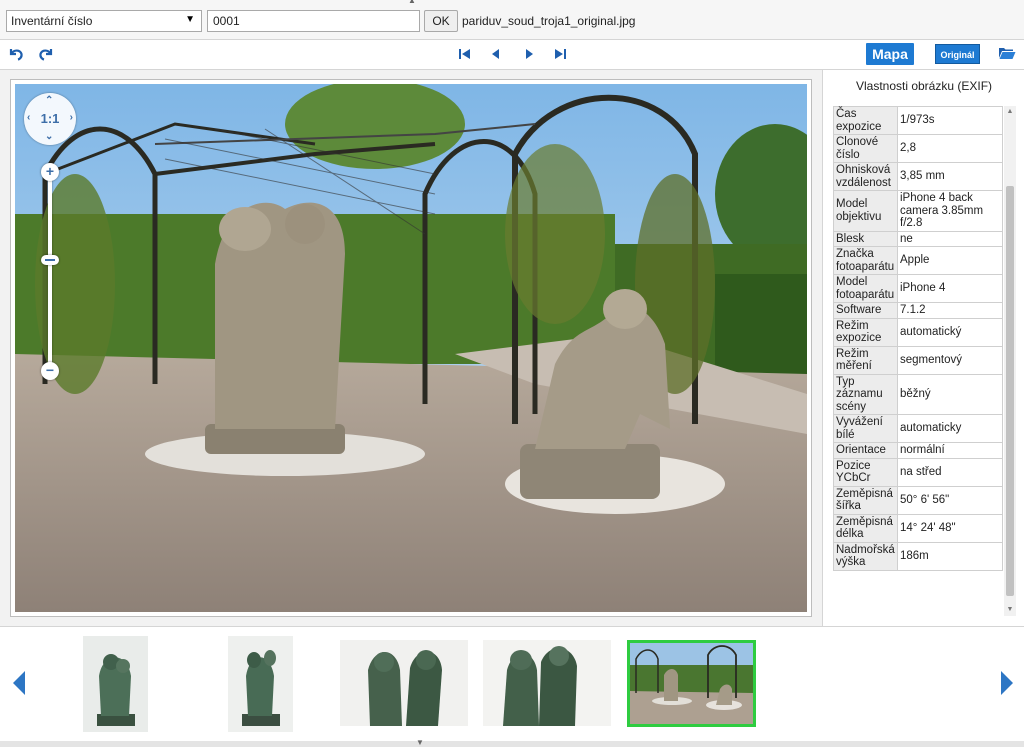  Describe the element at coordinates (950, 148) in the screenshot. I see `exif-value: 2,8` at that location.